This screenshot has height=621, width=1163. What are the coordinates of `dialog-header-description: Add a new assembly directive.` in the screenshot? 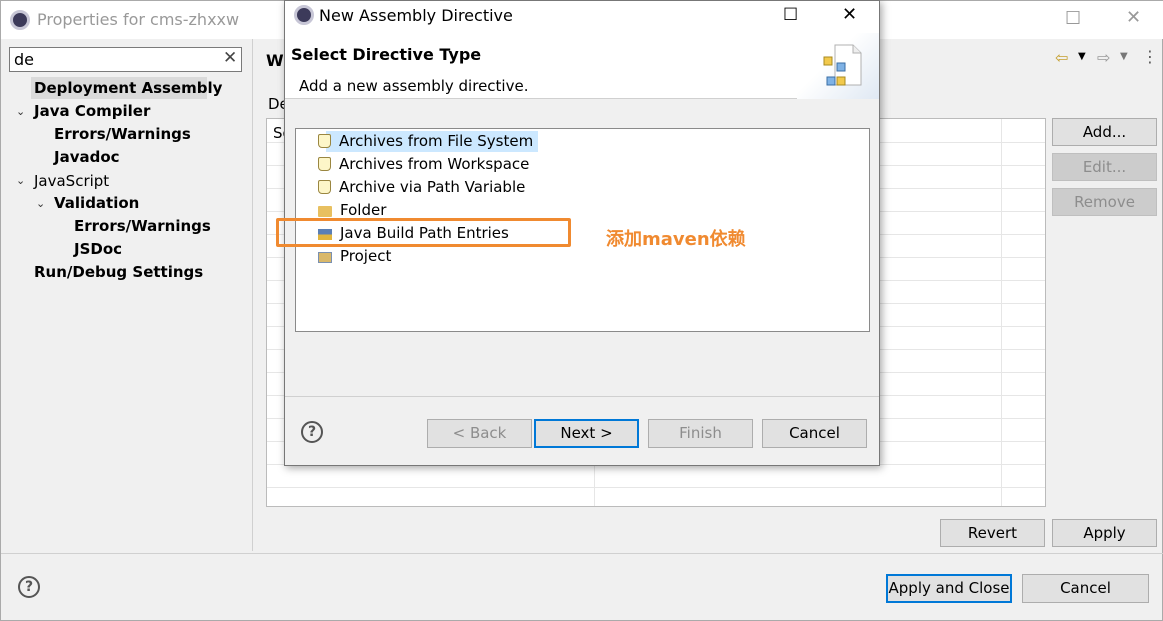 It's located at (414, 86).